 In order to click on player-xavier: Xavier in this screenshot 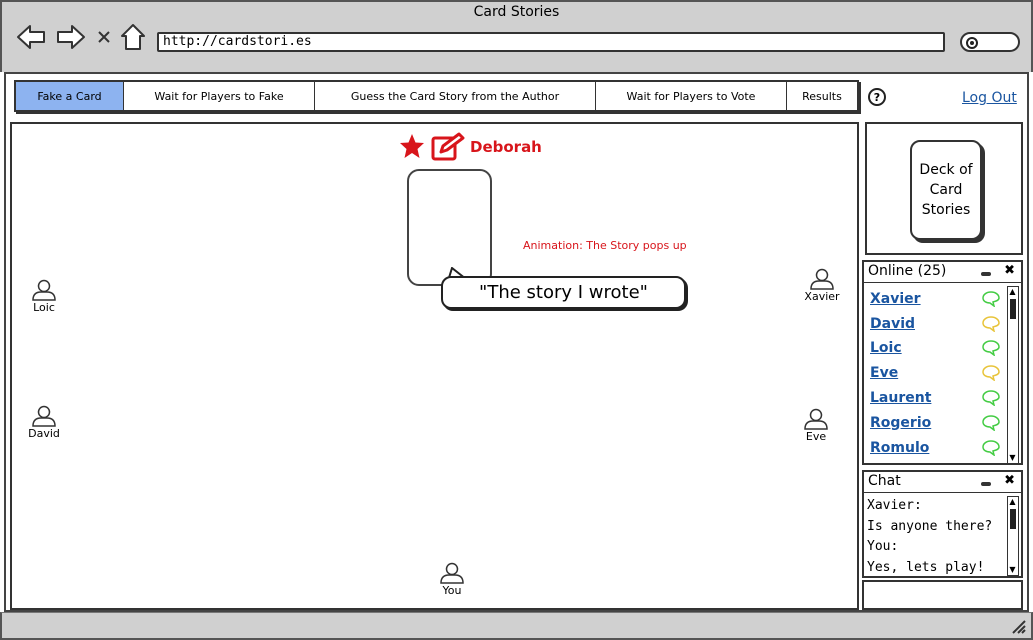, I will do `click(822, 285)`.